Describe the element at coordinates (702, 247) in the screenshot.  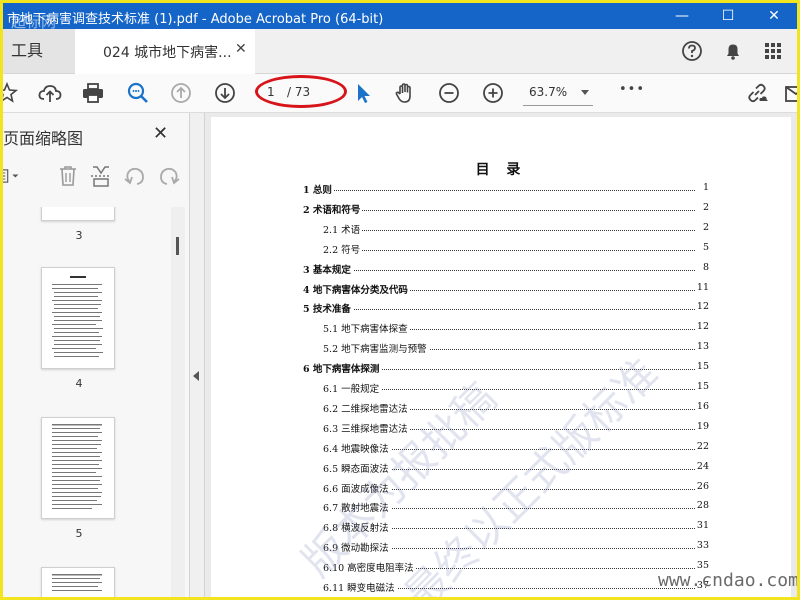
I see `toc-entry-page: 5` at that location.